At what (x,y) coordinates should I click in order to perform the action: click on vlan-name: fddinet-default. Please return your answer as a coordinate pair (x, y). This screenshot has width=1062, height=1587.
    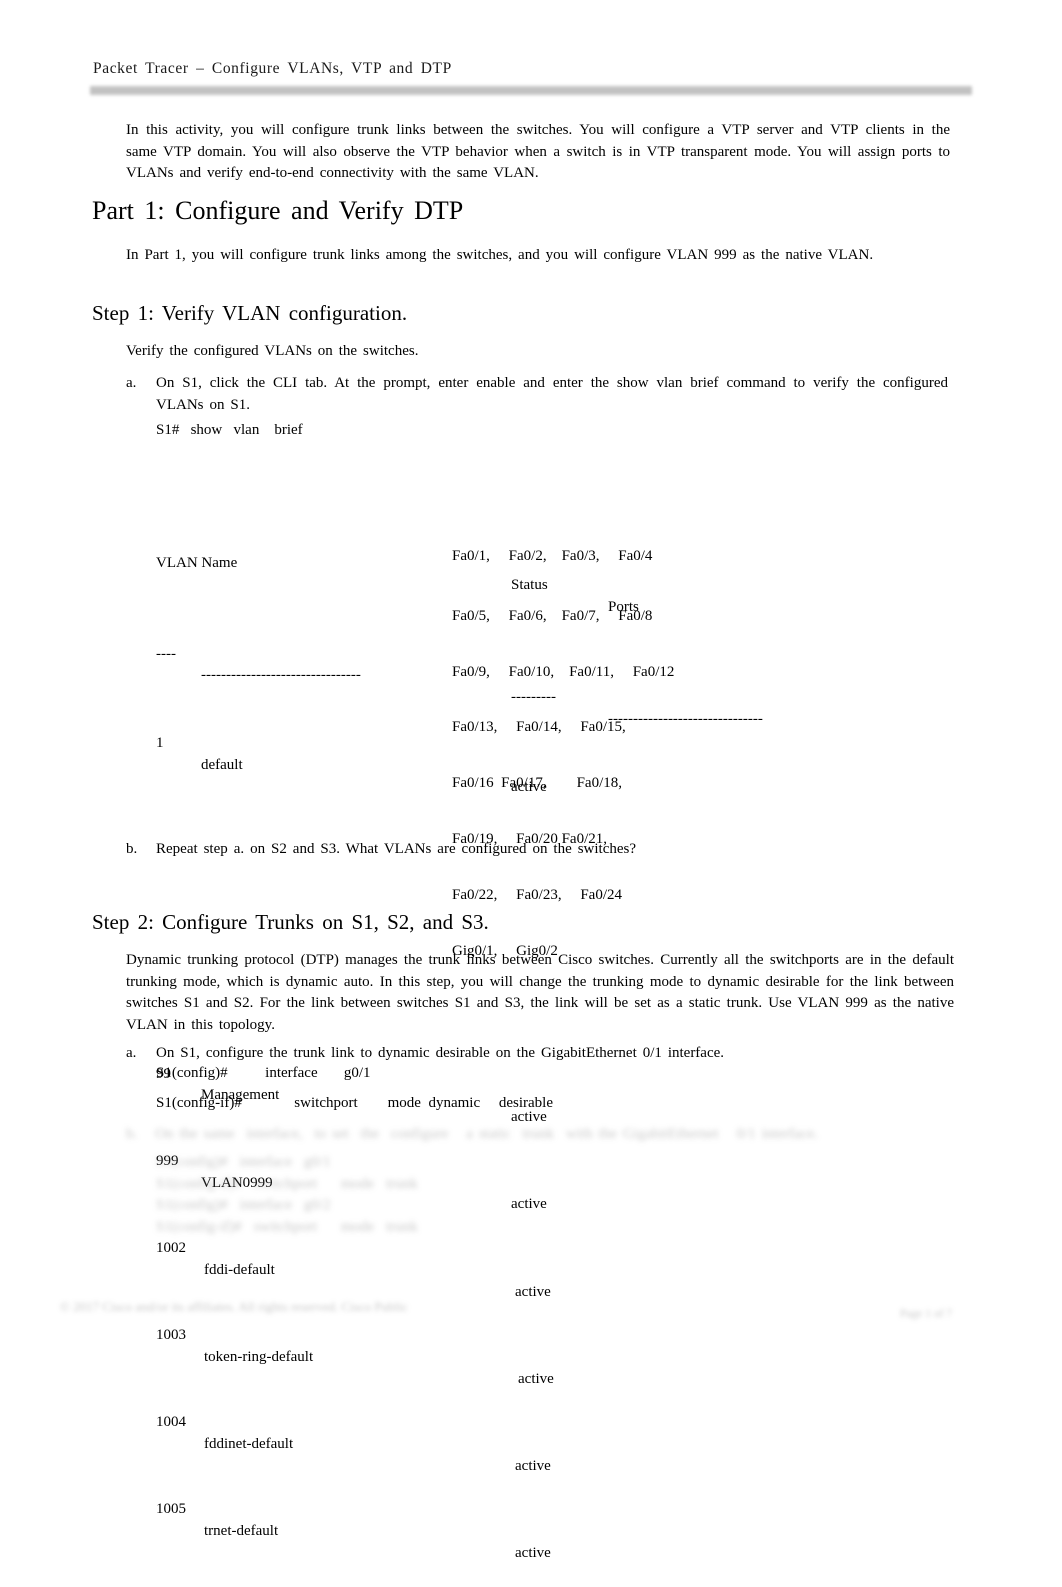
    Looking at the image, I should click on (249, 1444).